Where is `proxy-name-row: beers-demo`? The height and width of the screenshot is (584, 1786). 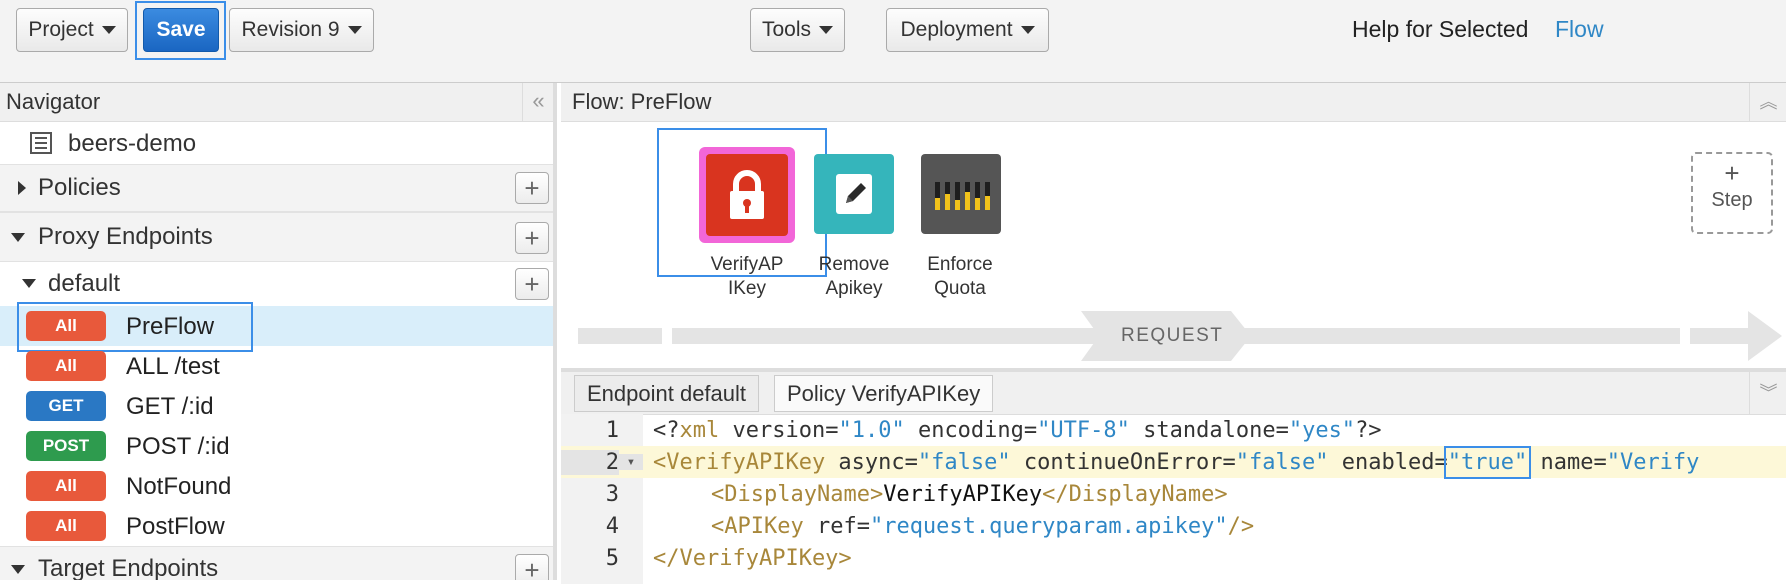
proxy-name-row: beers-demo is located at coordinates (276, 143).